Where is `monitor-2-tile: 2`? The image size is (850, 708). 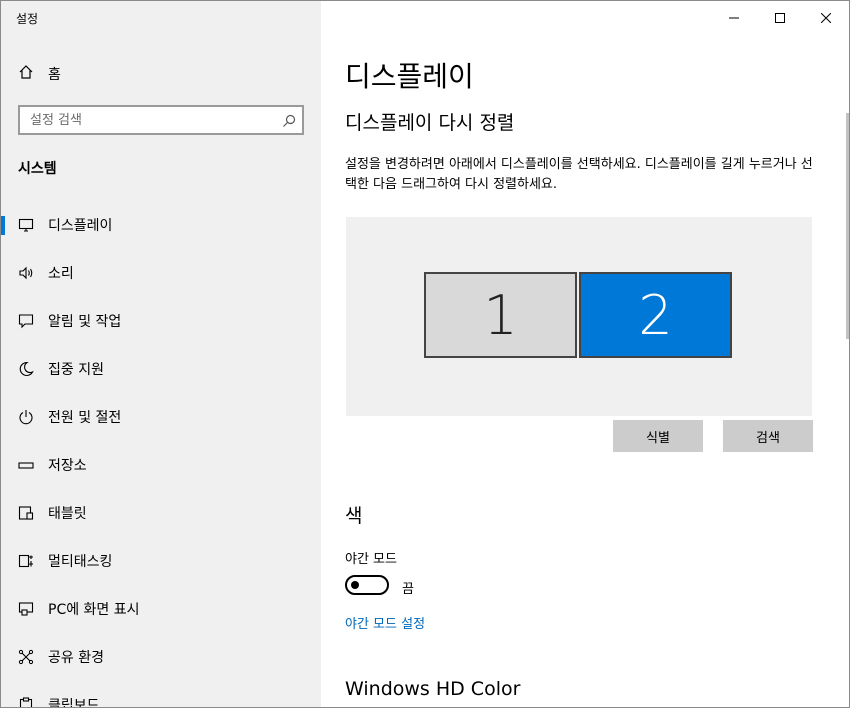
monitor-2-tile: 2 is located at coordinates (655, 315).